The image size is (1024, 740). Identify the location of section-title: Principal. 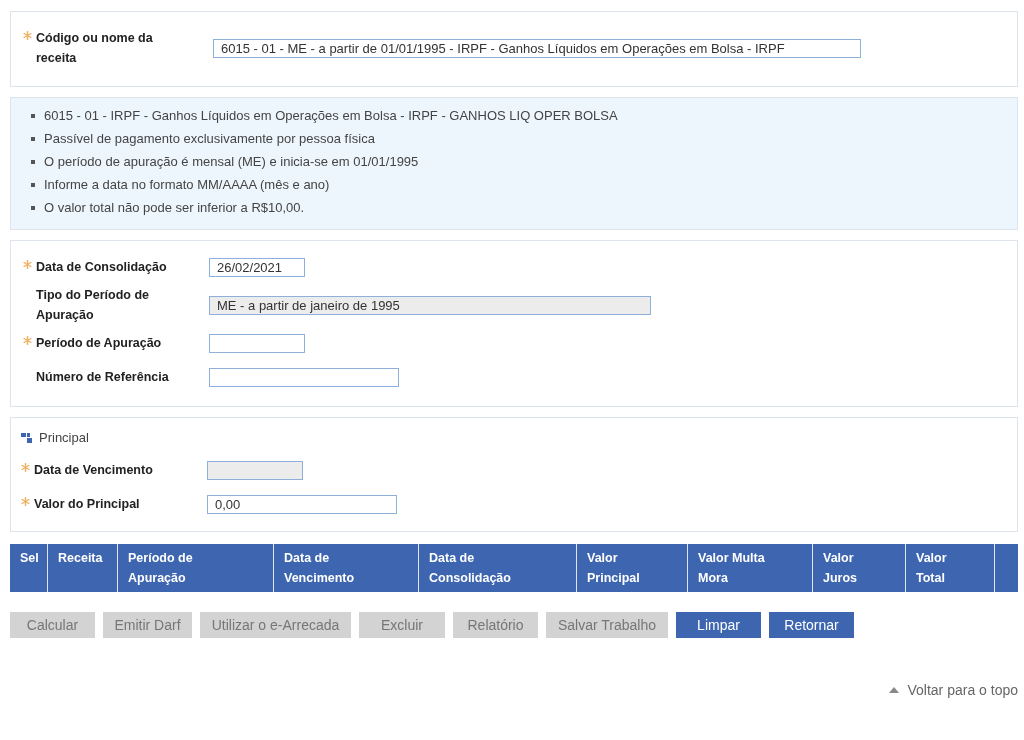
(64, 437).